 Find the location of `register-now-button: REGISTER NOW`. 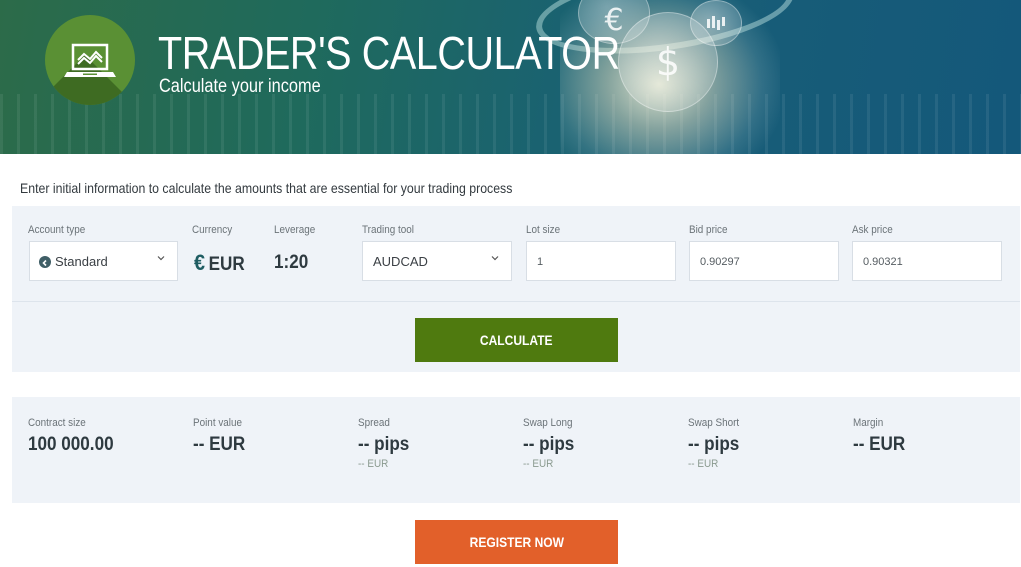

register-now-button: REGISTER NOW is located at coordinates (516, 542).